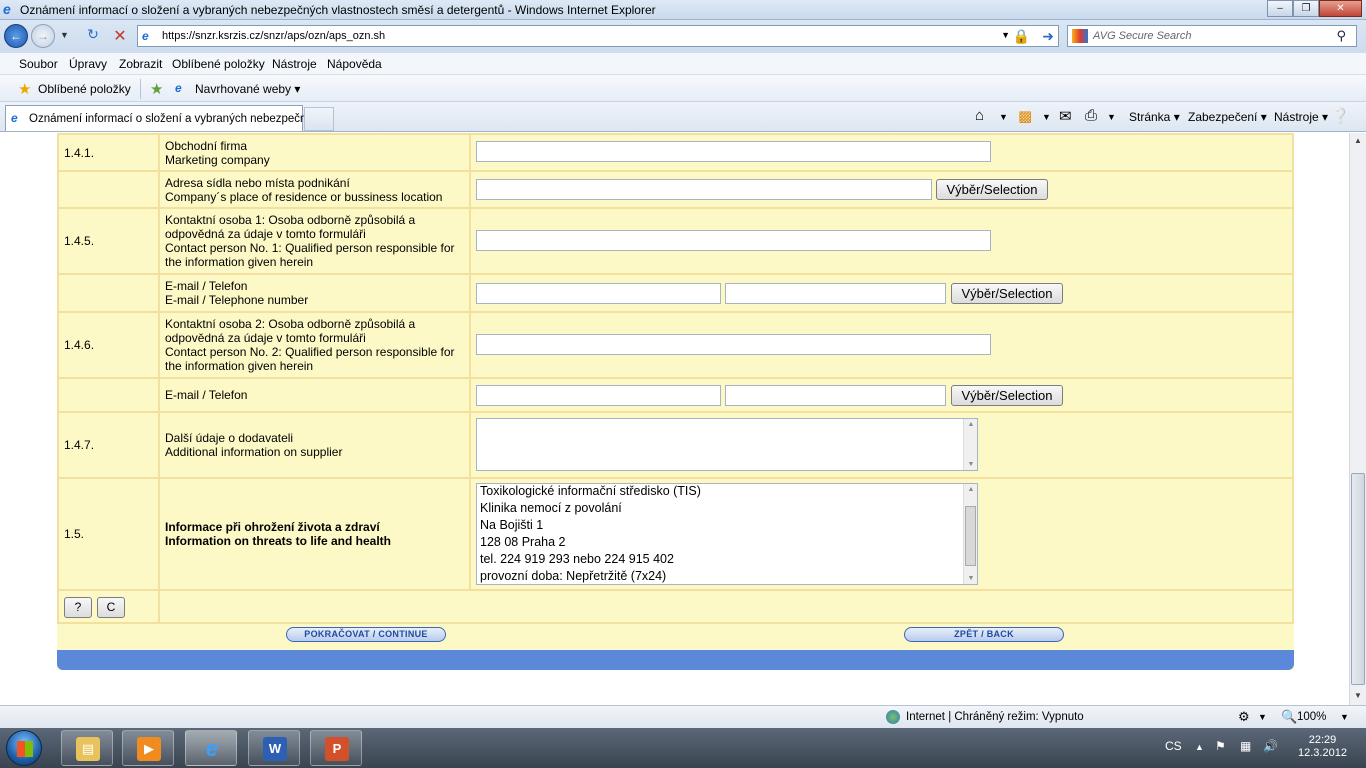 The width and height of the screenshot is (1366, 768). What do you see at coordinates (156, 89) in the screenshot?
I see `add-favorite-icon: ★` at bounding box center [156, 89].